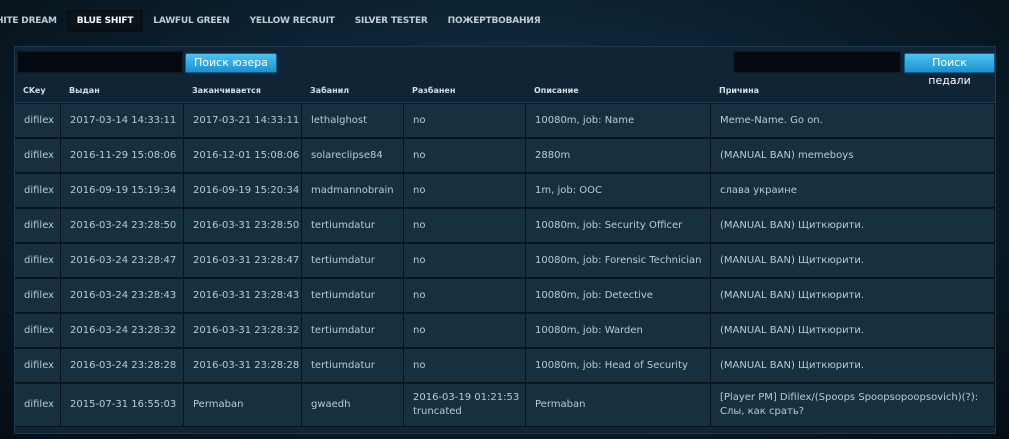  I want to click on cell-banned-by: gwaedh, so click(353, 405).